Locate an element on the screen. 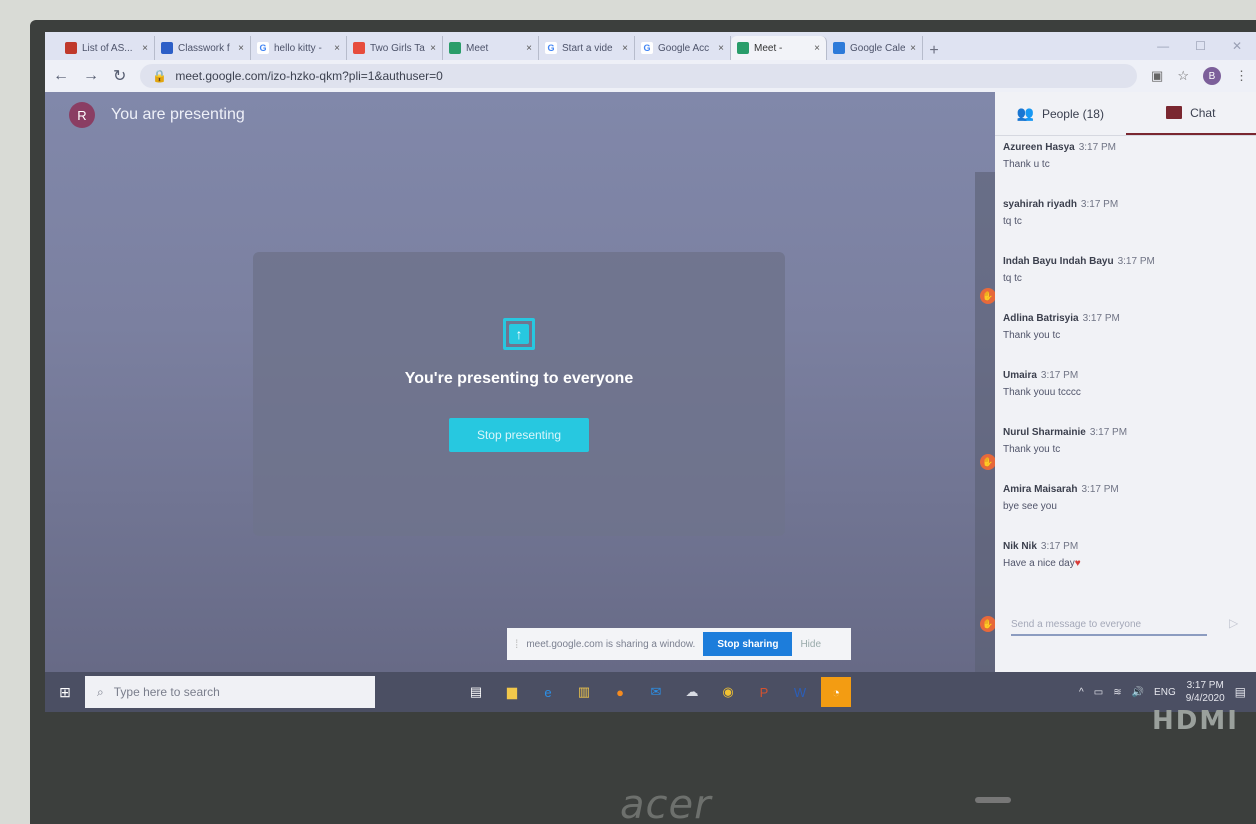 Image resolution: width=1256 pixels, height=824 pixels. tab-chat: Chat is located at coordinates (1190, 113).